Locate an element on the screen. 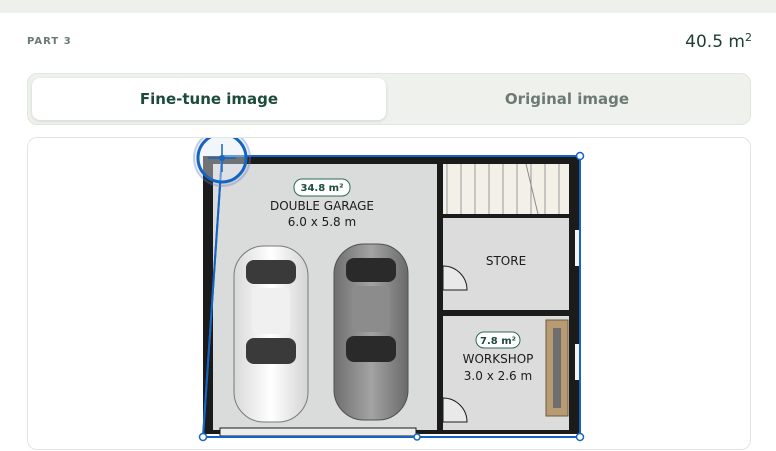 Image resolution: width=776 pixels, height=451 pixels. part-label: PART 3 is located at coordinates (49, 41).